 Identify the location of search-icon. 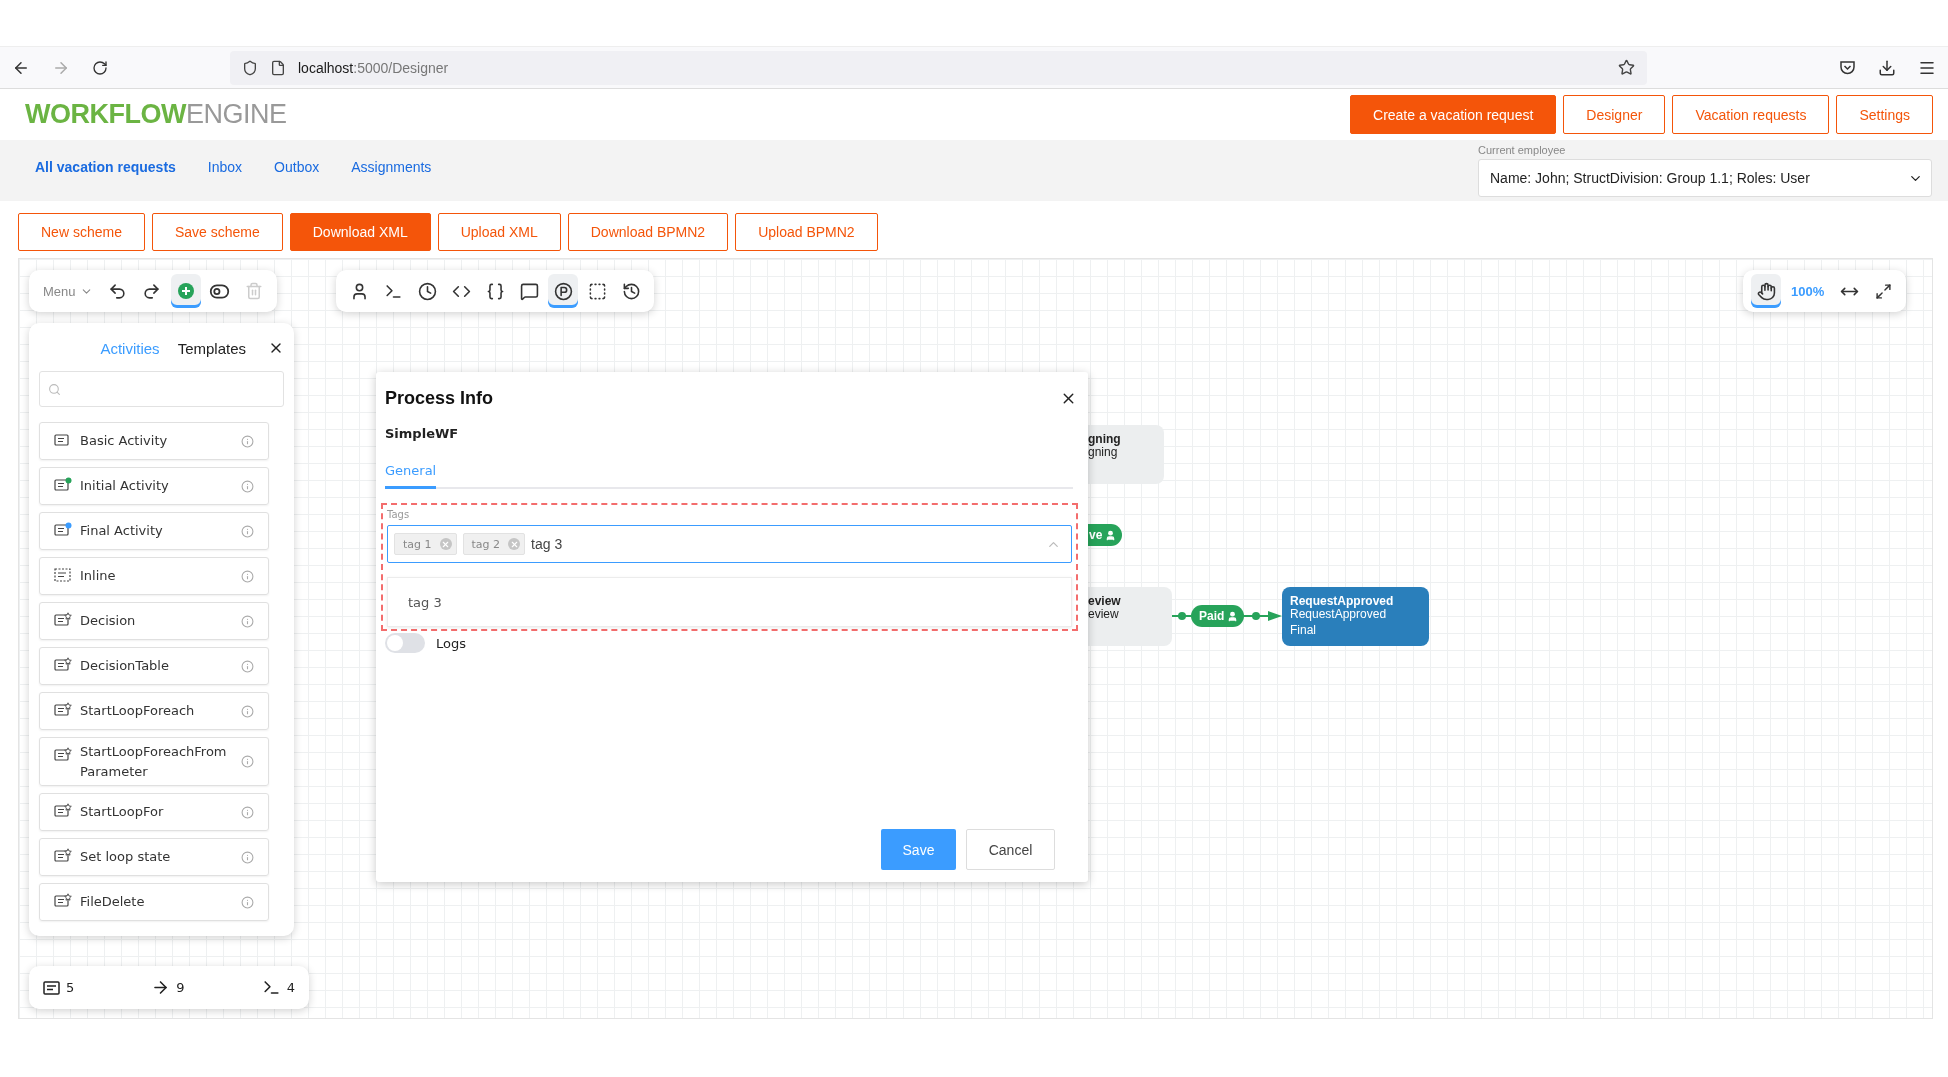
(54, 389).